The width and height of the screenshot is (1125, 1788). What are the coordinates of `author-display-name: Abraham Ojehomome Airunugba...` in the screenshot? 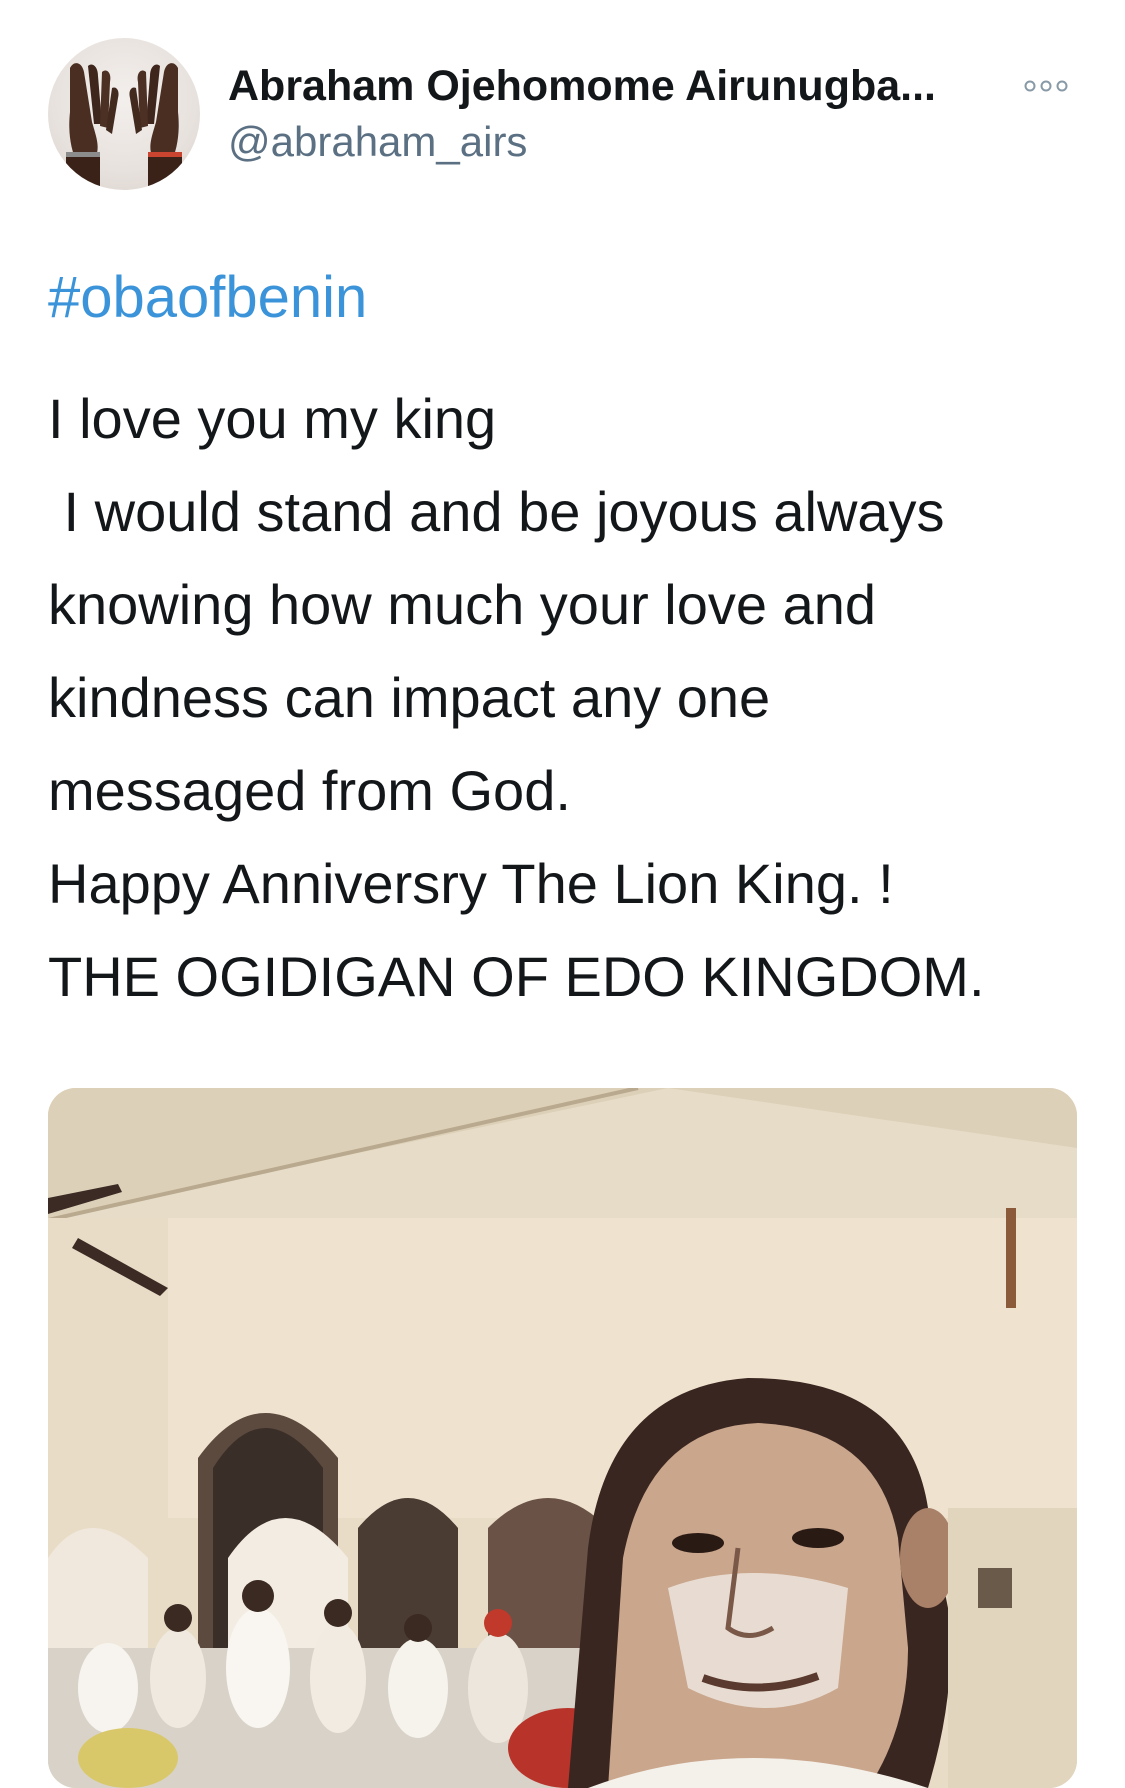 It's located at (582, 86).